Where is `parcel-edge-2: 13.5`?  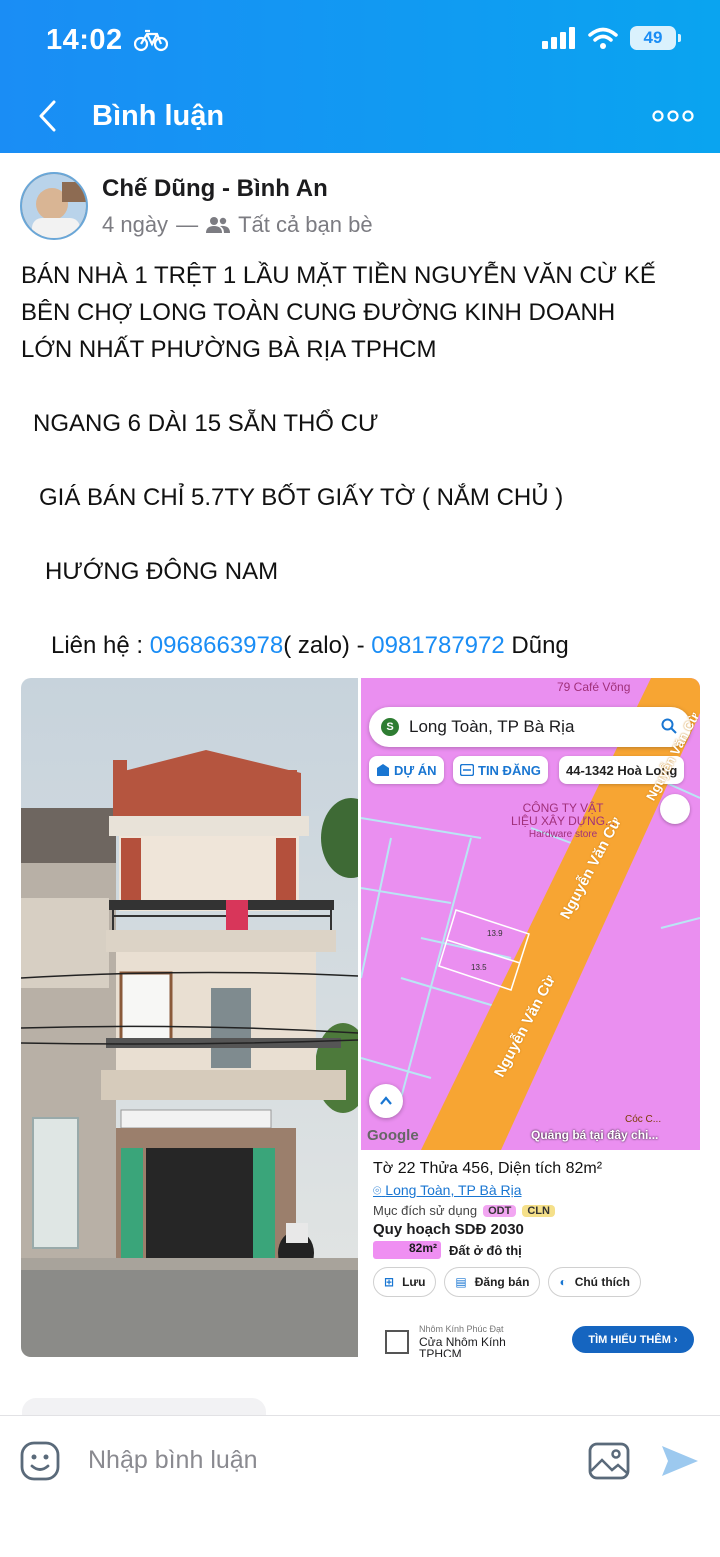
parcel-edge-2: 13.5 is located at coordinates (479, 967).